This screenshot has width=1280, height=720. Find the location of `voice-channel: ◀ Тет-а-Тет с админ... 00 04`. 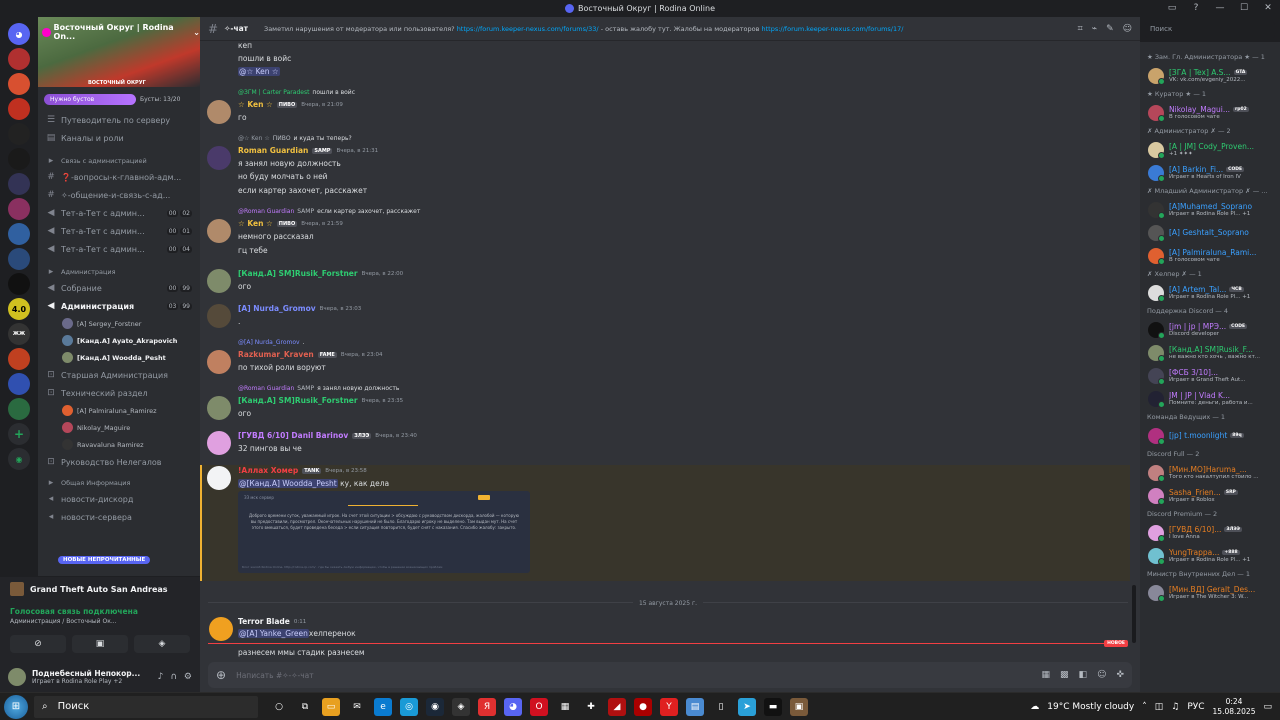

voice-channel: ◀ Тет-а-Тет с админ... 00 04 is located at coordinates (119, 249).